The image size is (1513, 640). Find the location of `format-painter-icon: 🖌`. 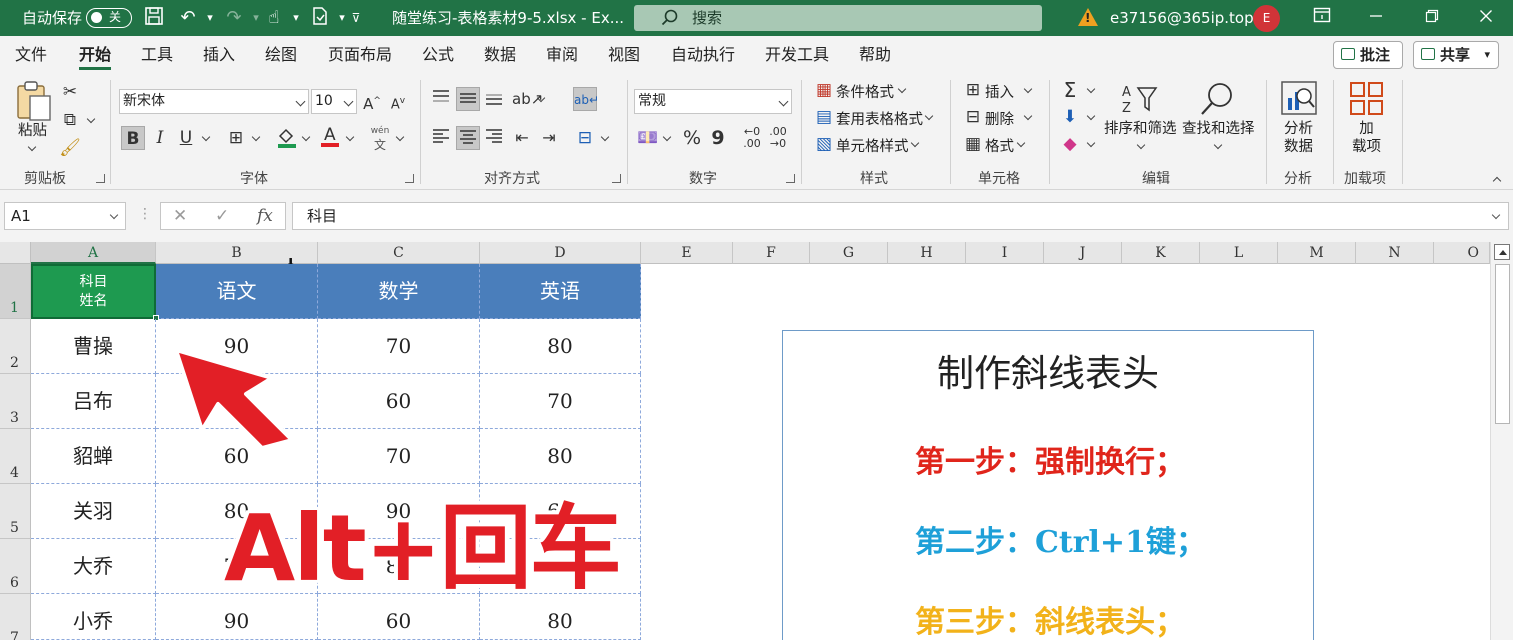

format-painter-icon: 🖌 is located at coordinates (70, 148).